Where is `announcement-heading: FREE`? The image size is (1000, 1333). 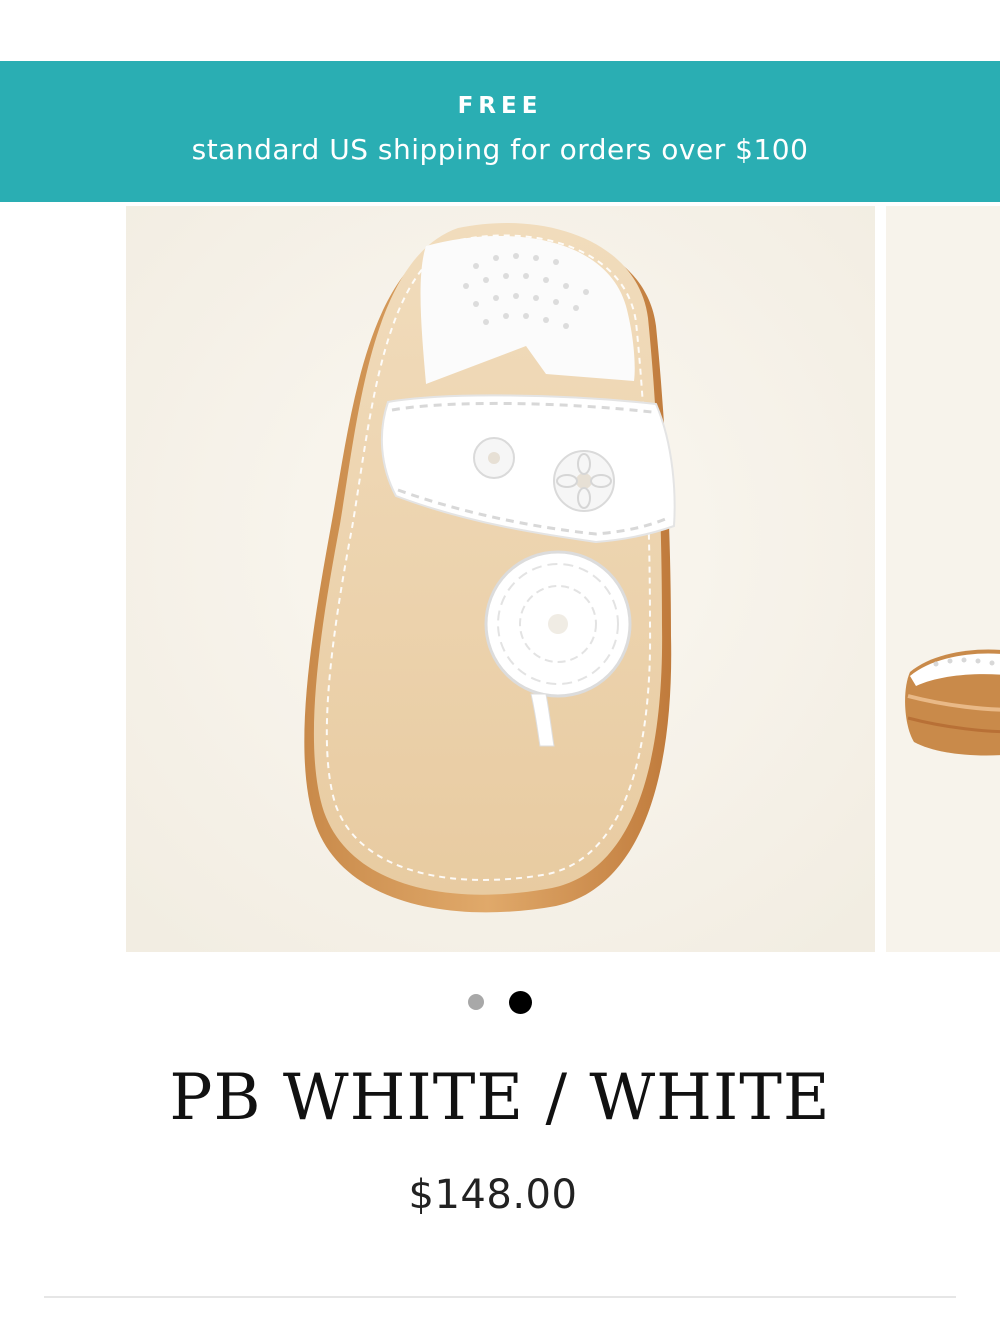 announcement-heading: FREE is located at coordinates (500, 106).